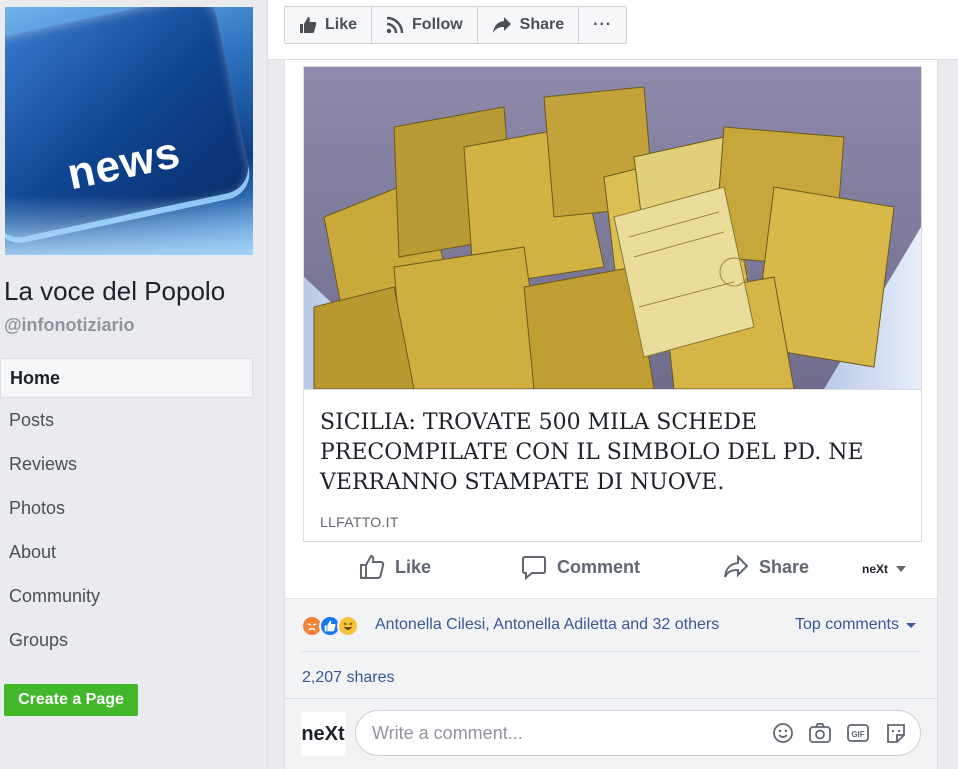 Image resolution: width=958 pixels, height=769 pixels. I want to click on post-actions: Like Comment Share neXt, so click(612, 569).